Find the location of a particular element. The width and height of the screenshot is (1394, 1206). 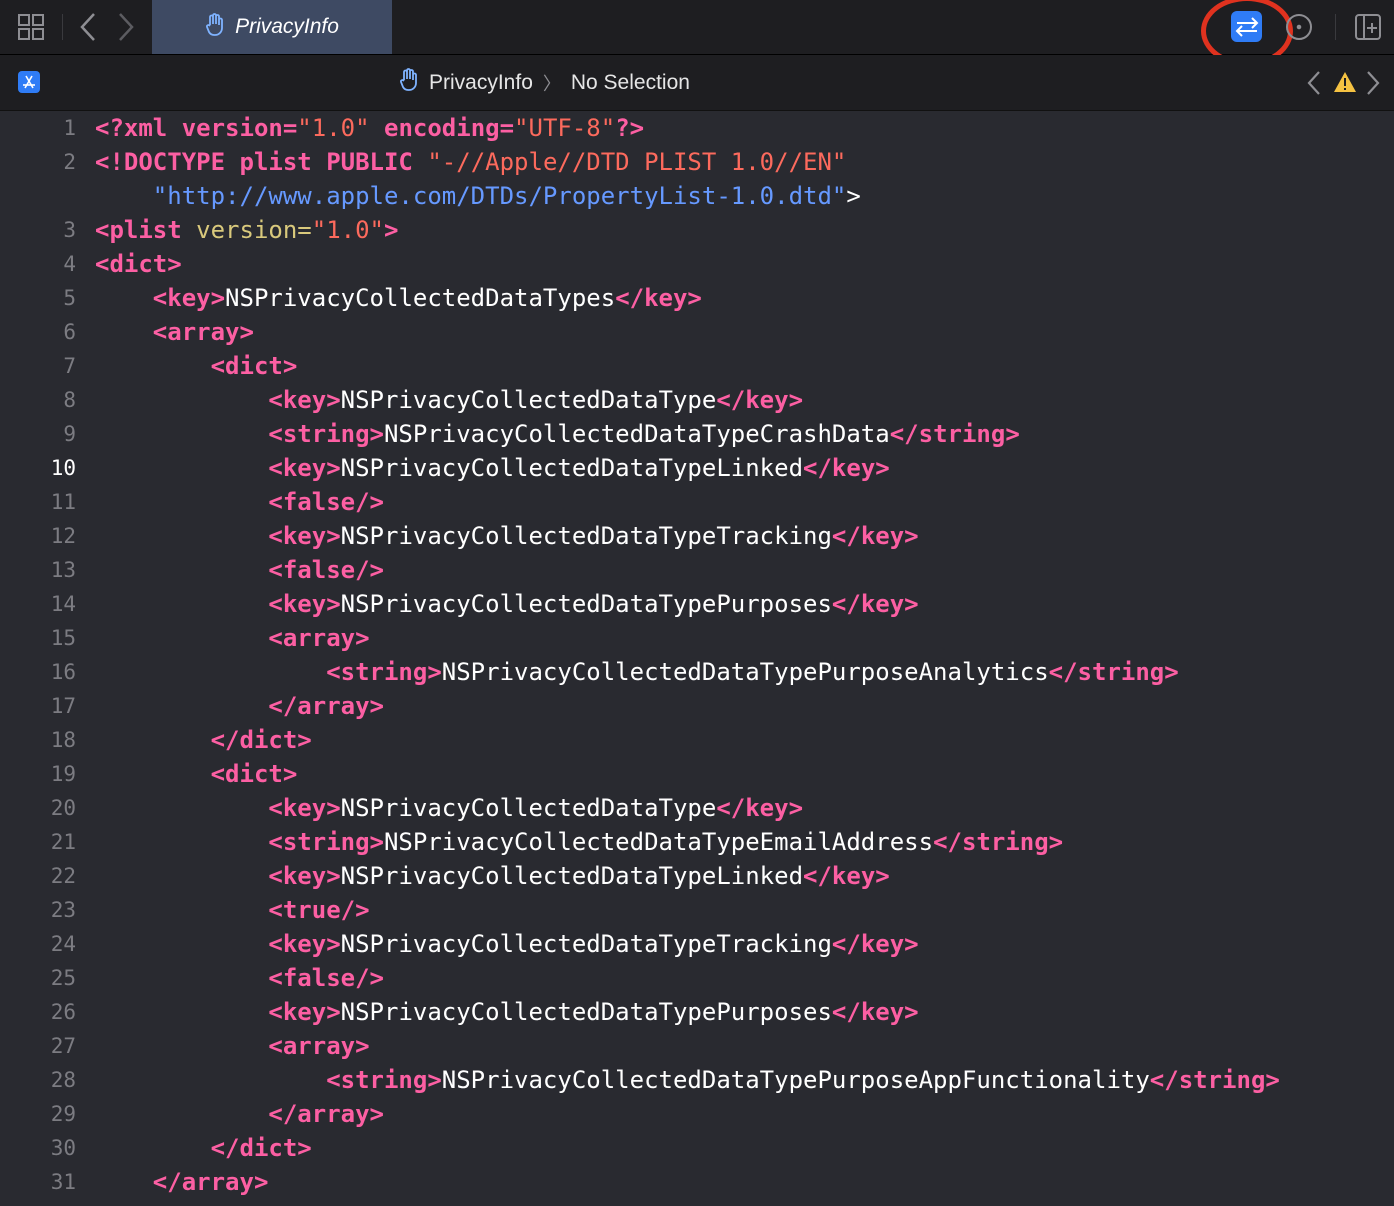

line-number: 22 is located at coordinates (63, 876).